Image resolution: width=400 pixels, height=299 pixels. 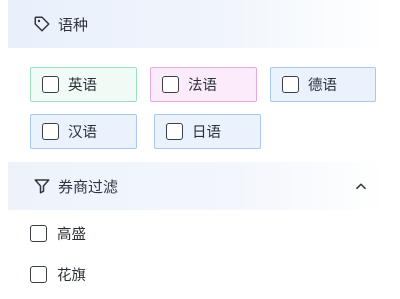 What do you see at coordinates (361, 186) in the screenshot?
I see `chevron-up-icon` at bounding box center [361, 186].